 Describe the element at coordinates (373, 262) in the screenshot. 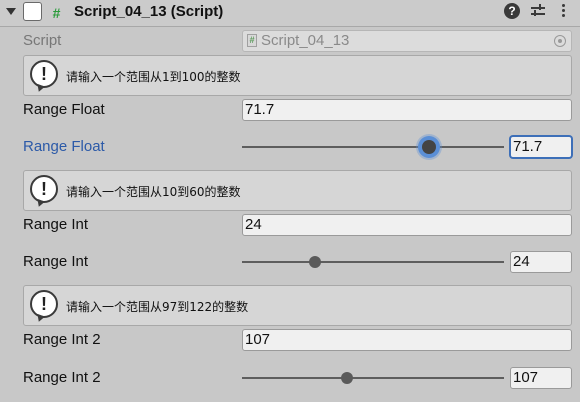

I see `range-int-slider-track` at that location.